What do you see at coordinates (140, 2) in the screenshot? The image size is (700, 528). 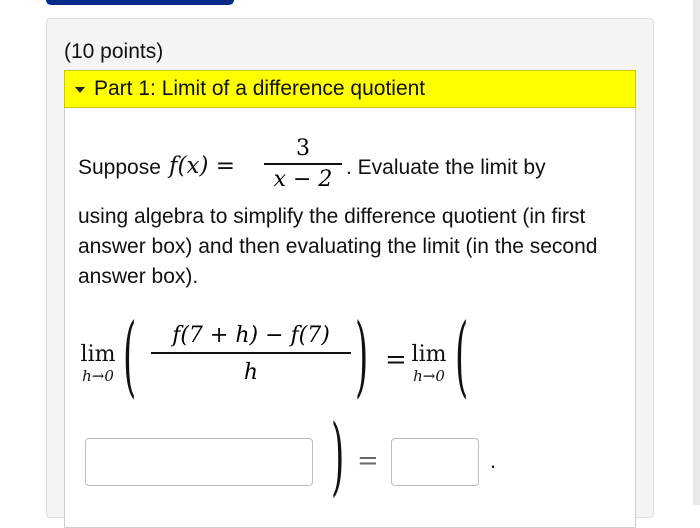 I see `top-tab-indicator` at bounding box center [140, 2].